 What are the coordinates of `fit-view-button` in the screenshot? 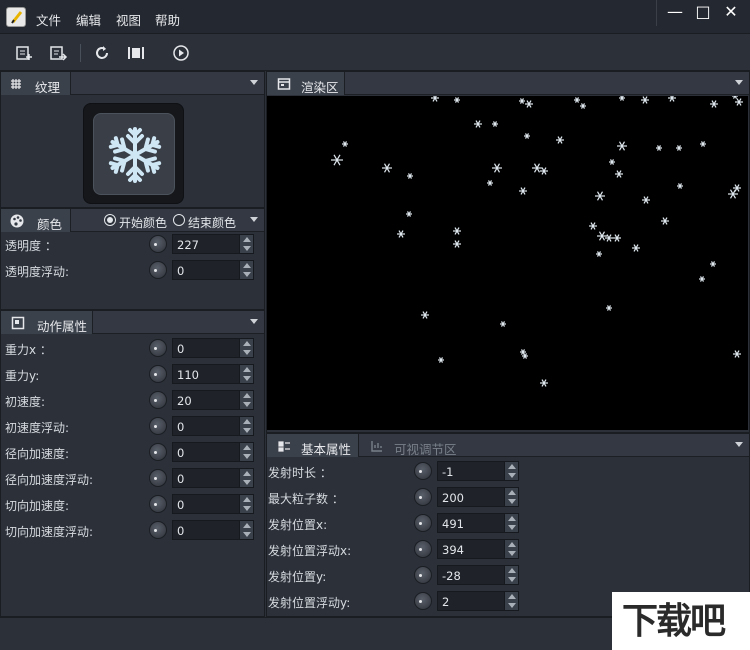 It's located at (136, 53).